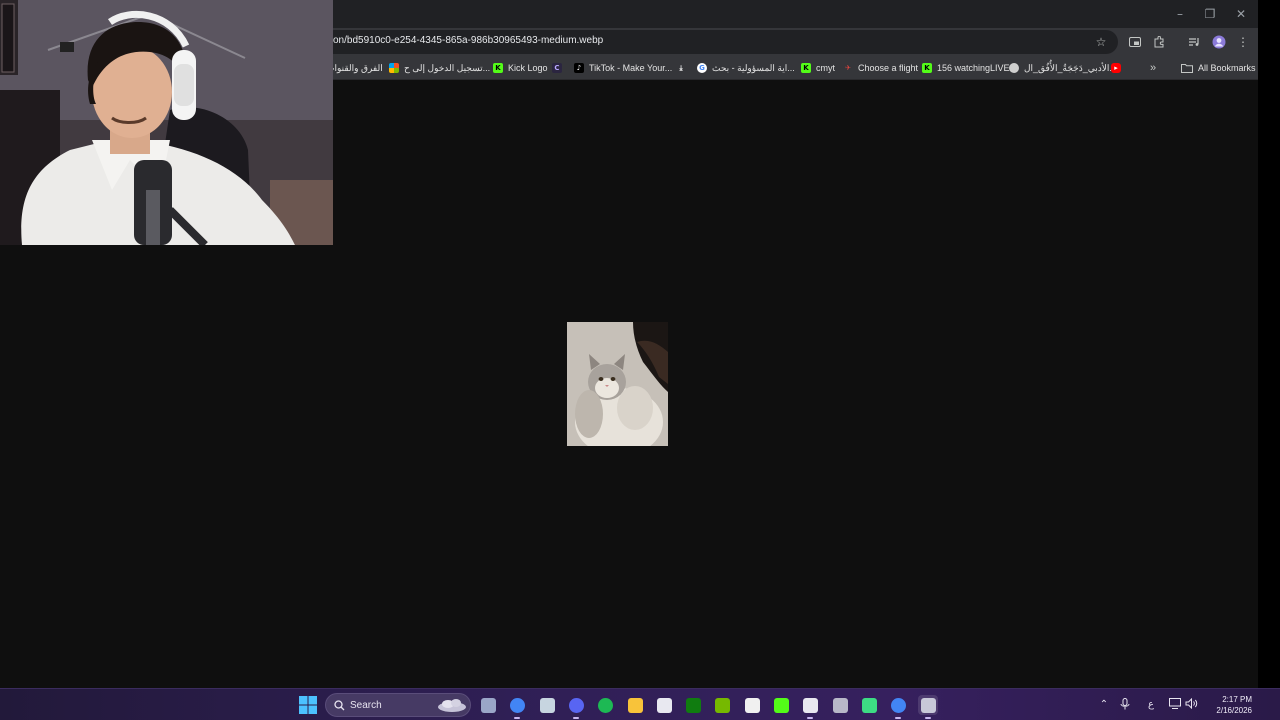 Image resolution: width=1280 pixels, height=720 pixels. What do you see at coordinates (488, 705) in the screenshot?
I see `camera-app-icon` at bounding box center [488, 705].